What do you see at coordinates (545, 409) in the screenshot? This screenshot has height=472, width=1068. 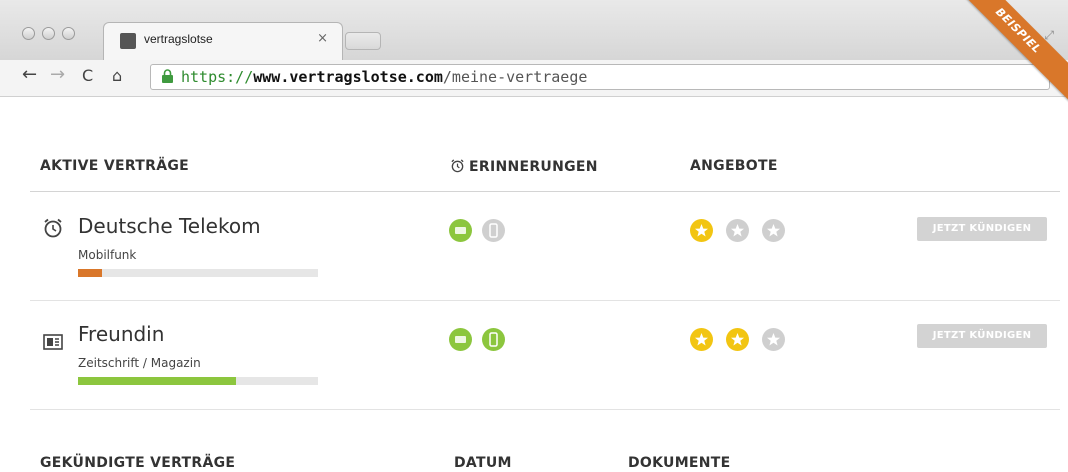 I see `section-divider` at bounding box center [545, 409].